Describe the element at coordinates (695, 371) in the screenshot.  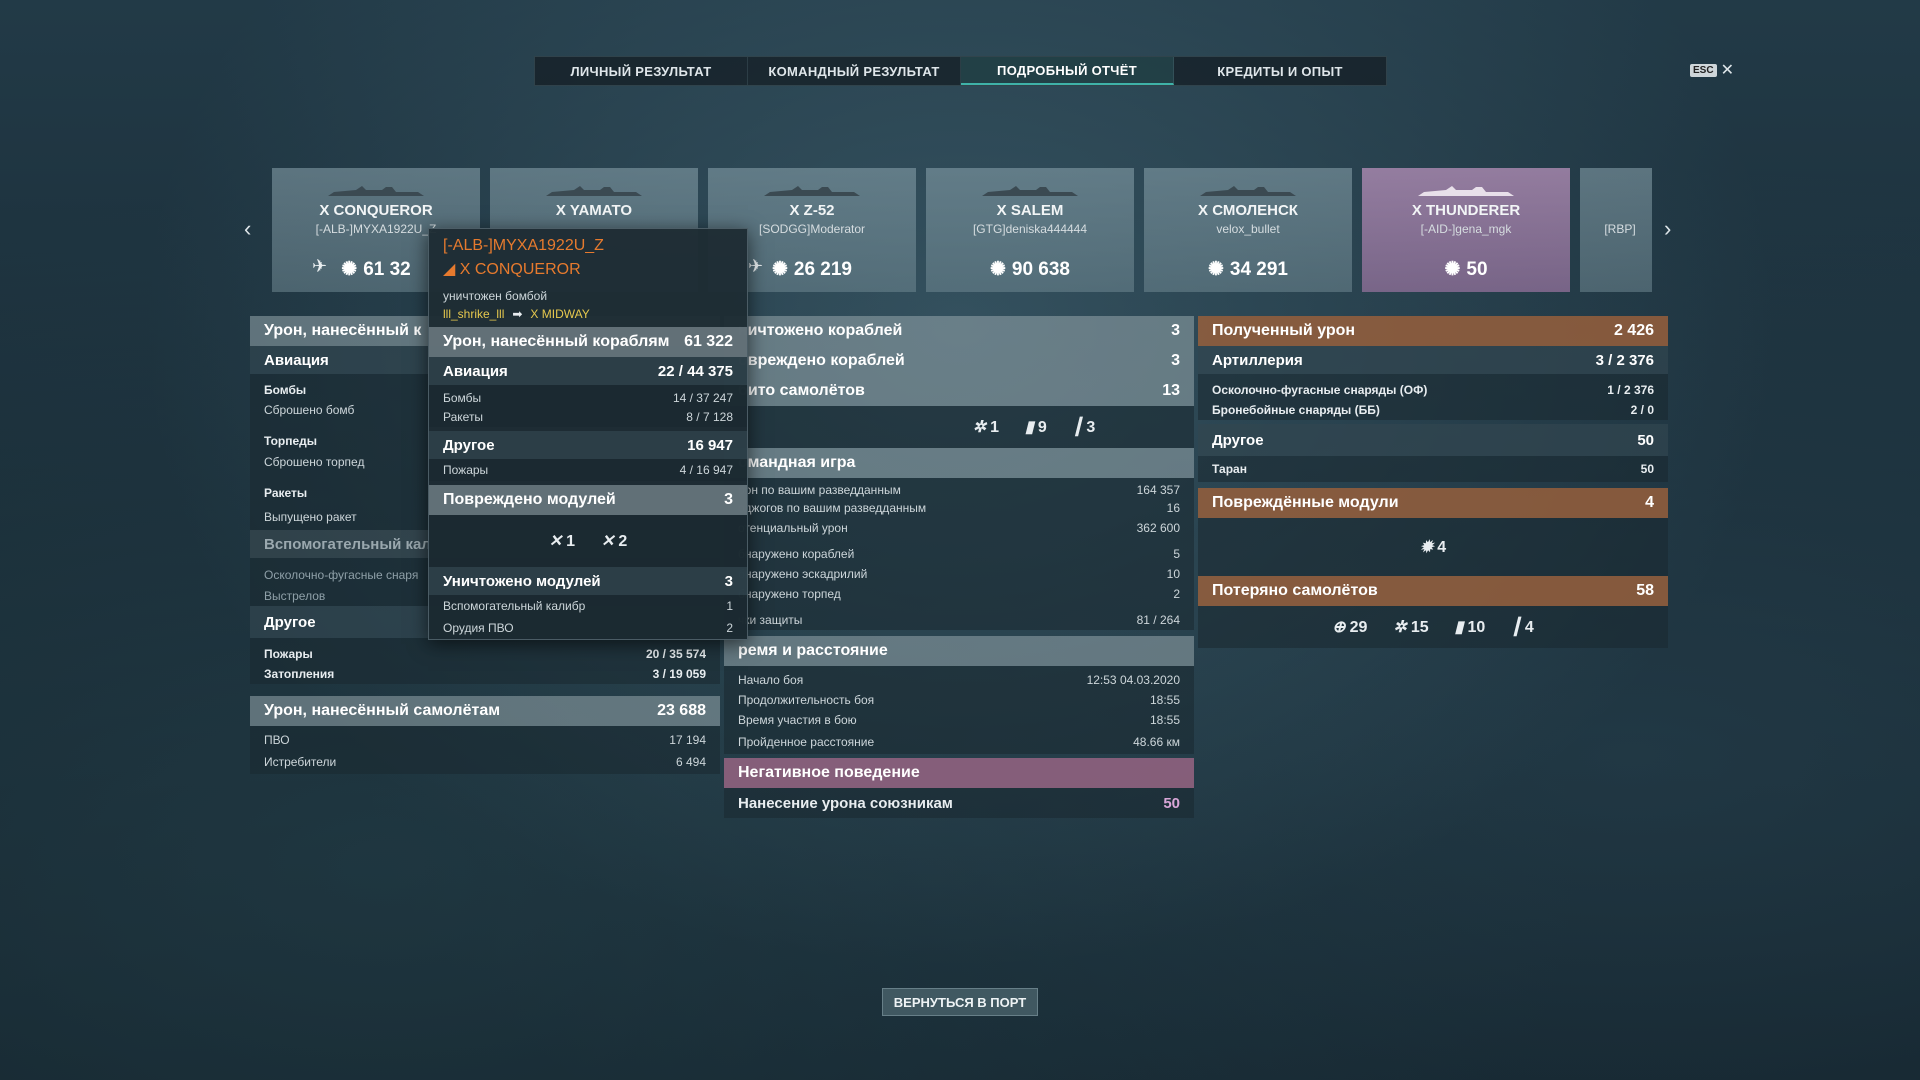
I see `subsection-value: 22 / 44 375` at that location.